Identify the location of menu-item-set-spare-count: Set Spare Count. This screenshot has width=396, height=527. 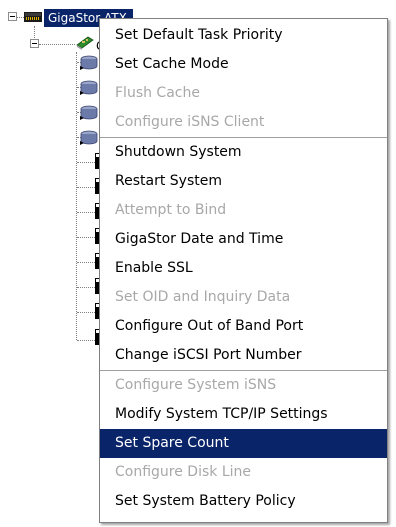
(243, 443).